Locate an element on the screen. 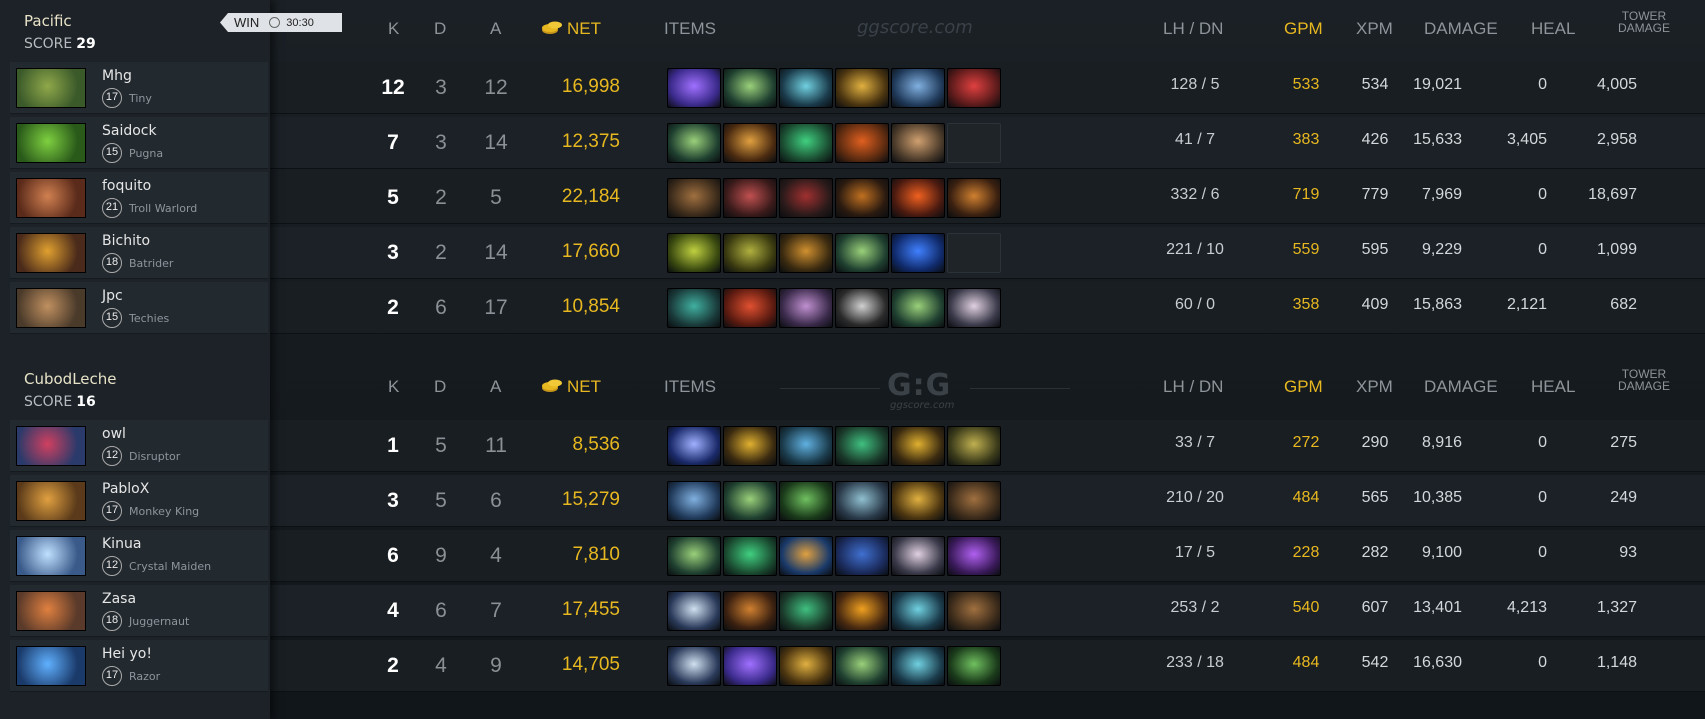 The height and width of the screenshot is (719, 1705). last-hits-denies: 253 / 2 is located at coordinates (1195, 607).